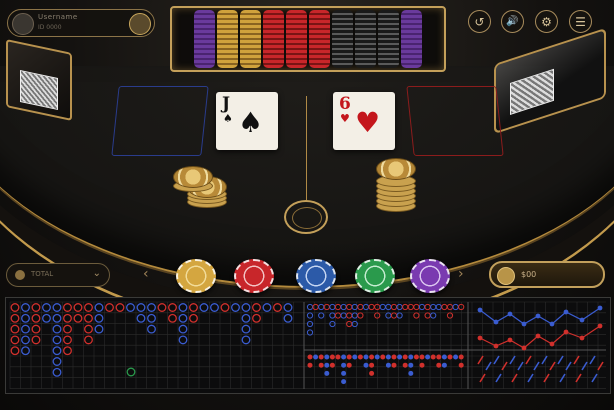 The height and width of the screenshot is (410, 614). I want to click on sound-button: 🔊, so click(512, 21).